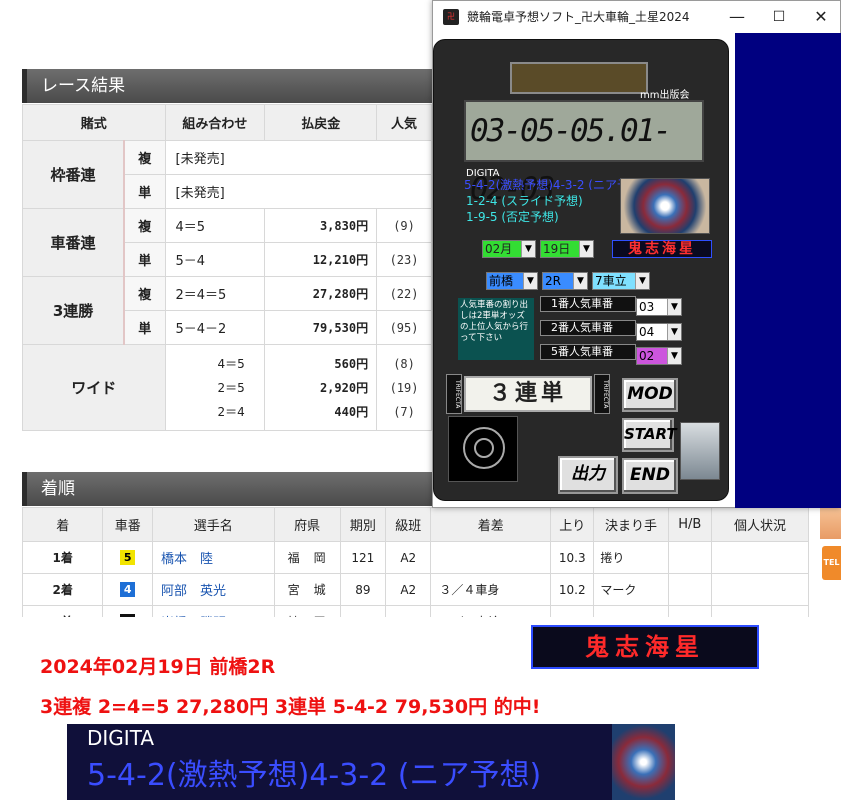 The image size is (841, 800). What do you see at coordinates (737, 17) in the screenshot?
I see `minimize-icon: —` at bounding box center [737, 17].